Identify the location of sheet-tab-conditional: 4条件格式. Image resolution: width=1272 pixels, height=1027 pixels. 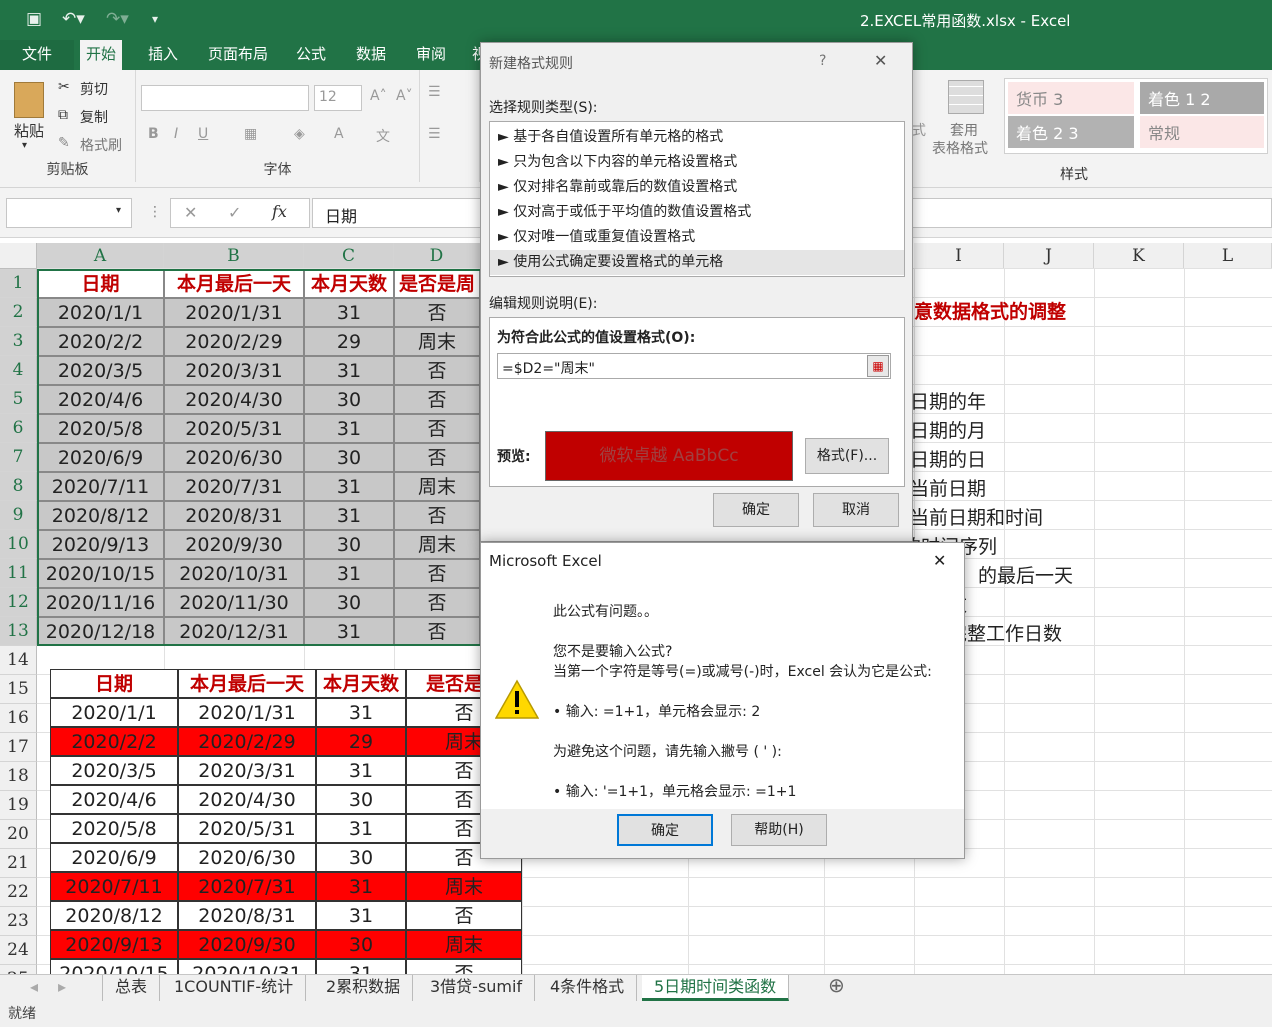
(588, 988).